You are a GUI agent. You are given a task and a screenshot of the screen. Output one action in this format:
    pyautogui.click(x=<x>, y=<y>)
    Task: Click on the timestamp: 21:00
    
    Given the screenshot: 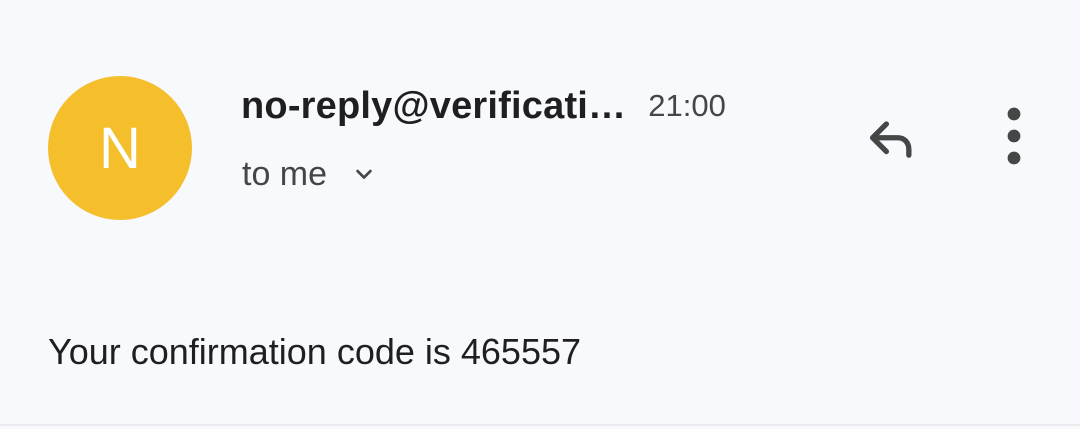 What is the action you would take?
    pyautogui.click(x=687, y=105)
    